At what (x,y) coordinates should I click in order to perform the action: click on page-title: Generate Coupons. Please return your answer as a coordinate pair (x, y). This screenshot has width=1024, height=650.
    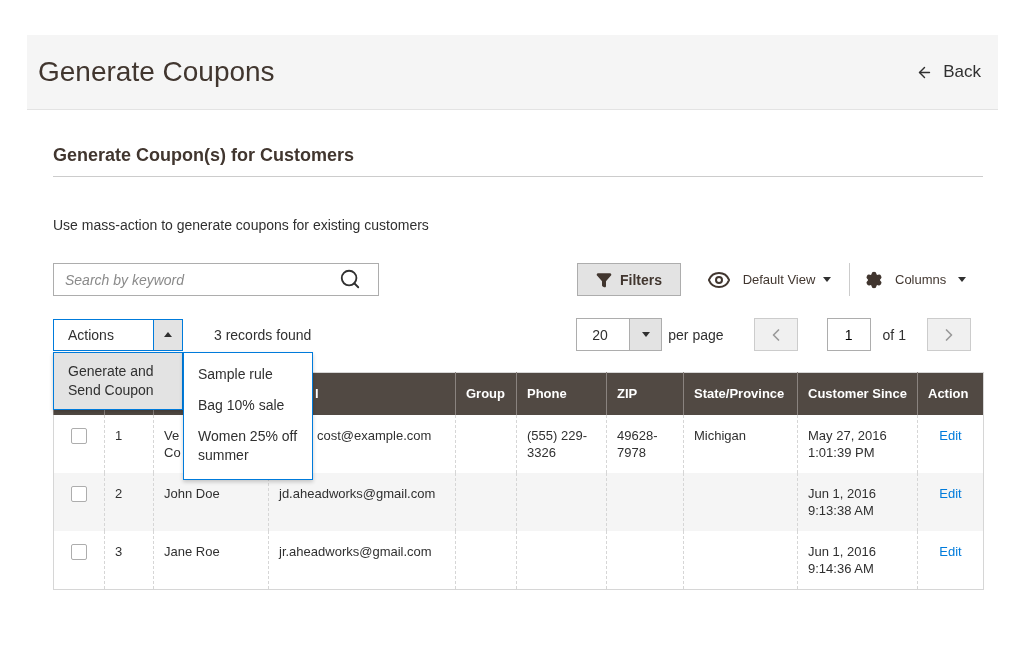
    Looking at the image, I should click on (156, 72).